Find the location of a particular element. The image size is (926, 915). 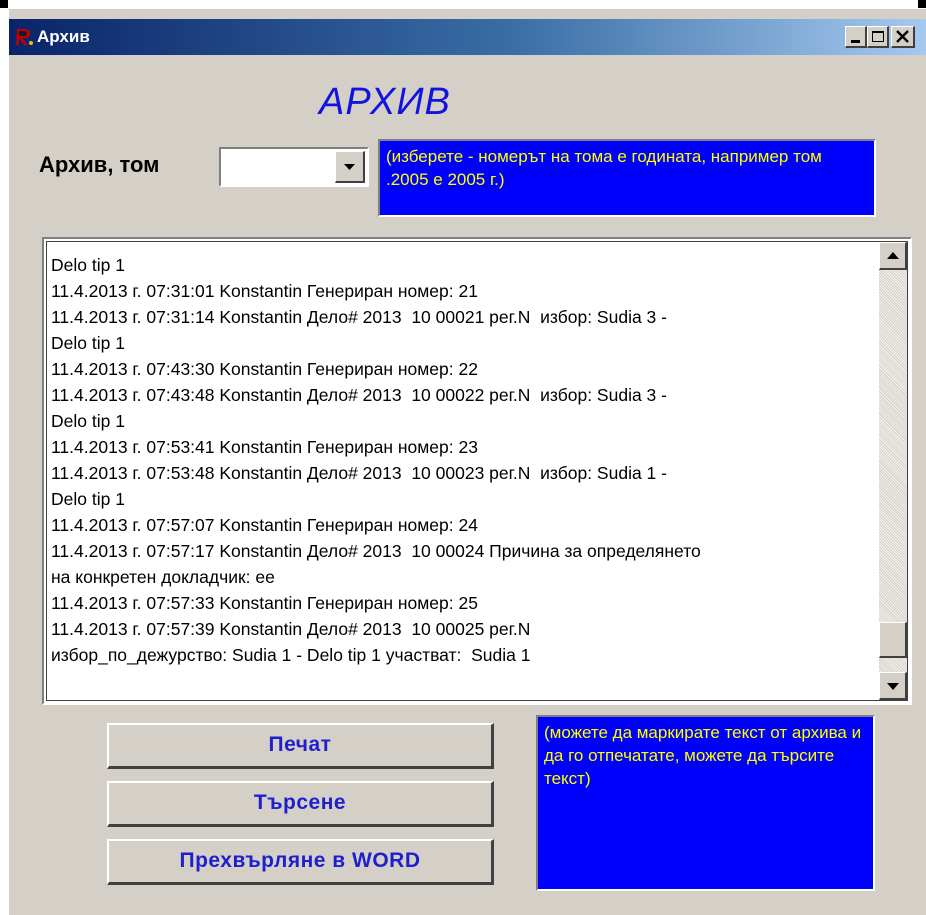

close-button is located at coordinates (903, 37).